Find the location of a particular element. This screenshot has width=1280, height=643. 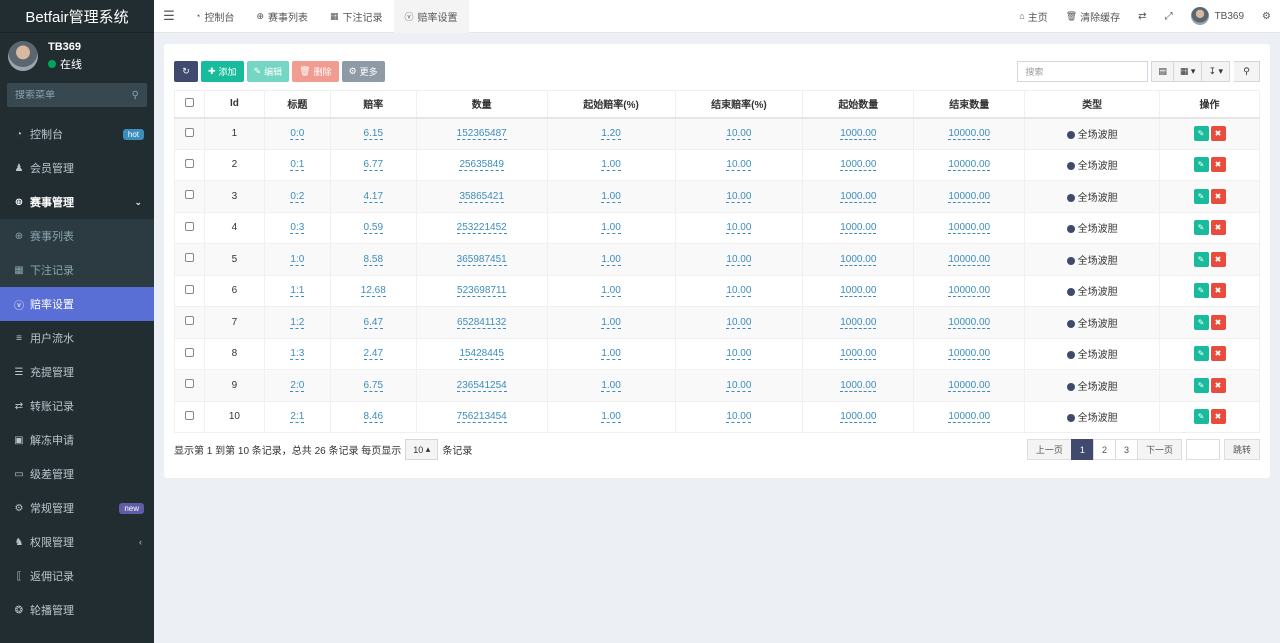

inline-edit-link: 1:0 is located at coordinates (297, 259).